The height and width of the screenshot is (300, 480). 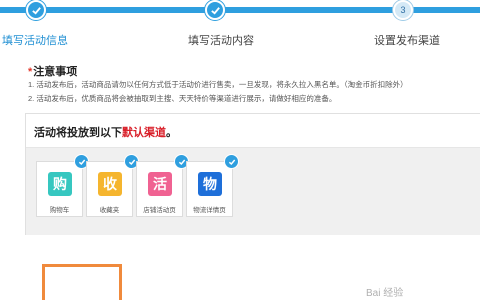 What do you see at coordinates (215, 10) in the screenshot?
I see `step-2-check-icon` at bounding box center [215, 10].